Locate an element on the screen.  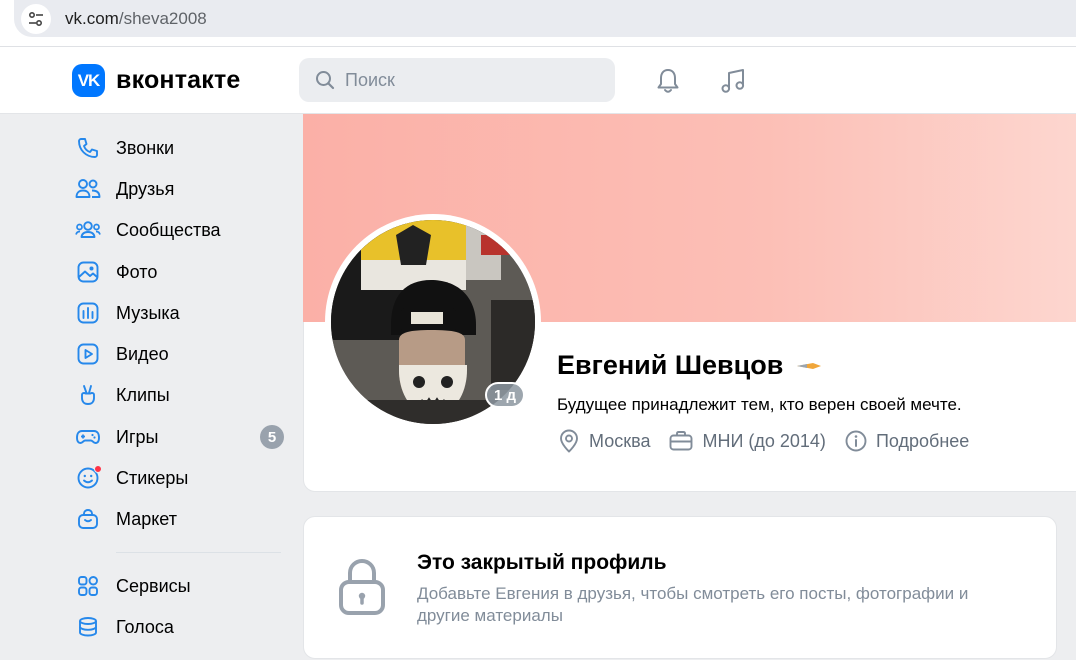
sidebar-item-services: Сервисы is located at coordinates (180, 586).